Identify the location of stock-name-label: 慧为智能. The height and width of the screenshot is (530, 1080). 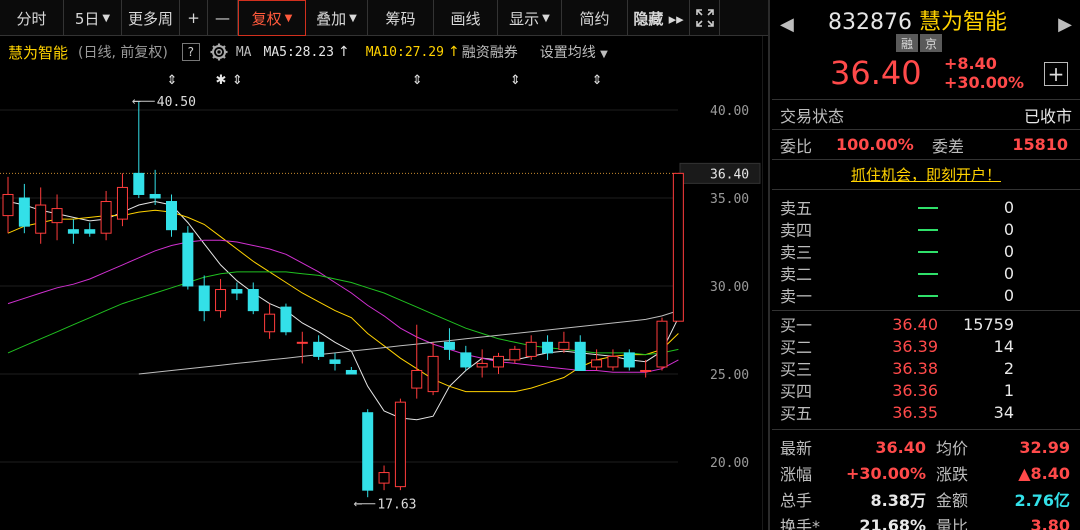
(38, 52).